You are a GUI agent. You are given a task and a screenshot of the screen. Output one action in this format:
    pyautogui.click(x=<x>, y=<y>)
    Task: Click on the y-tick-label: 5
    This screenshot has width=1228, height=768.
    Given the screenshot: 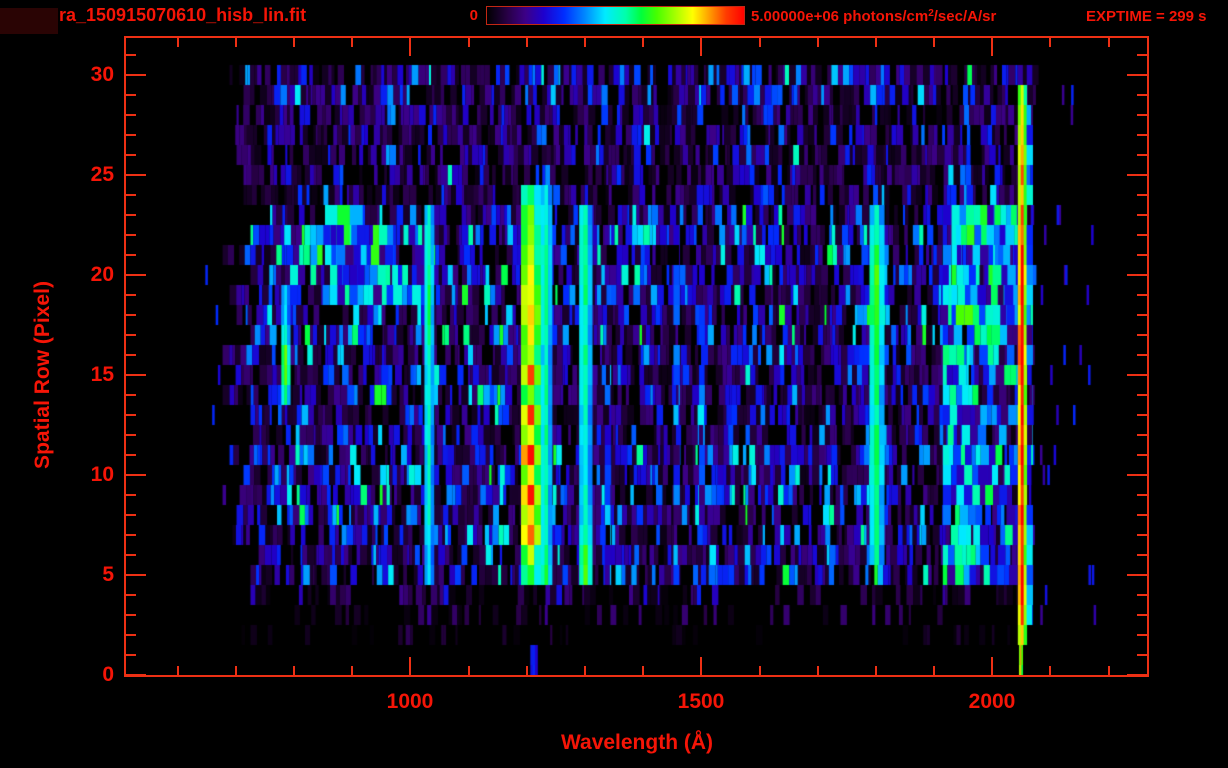 What is the action you would take?
    pyautogui.click(x=108, y=574)
    